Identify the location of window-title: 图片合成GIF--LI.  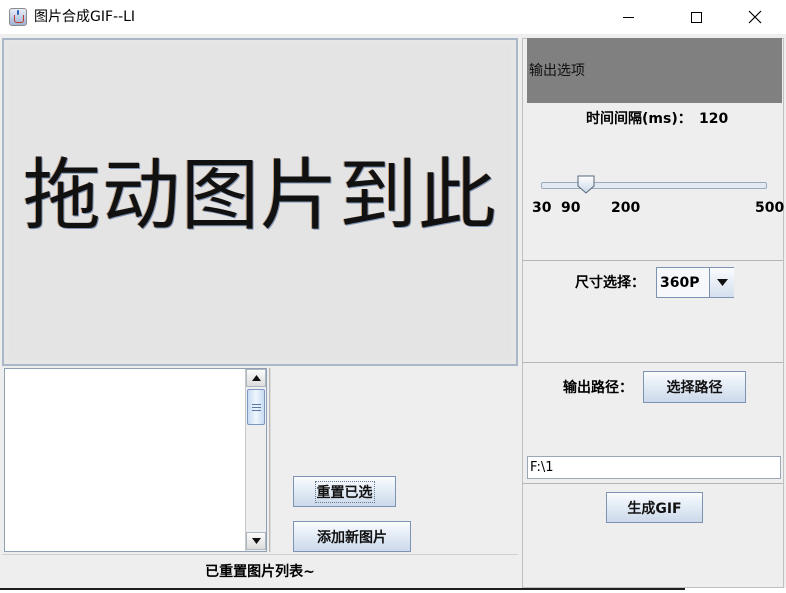
(85, 17).